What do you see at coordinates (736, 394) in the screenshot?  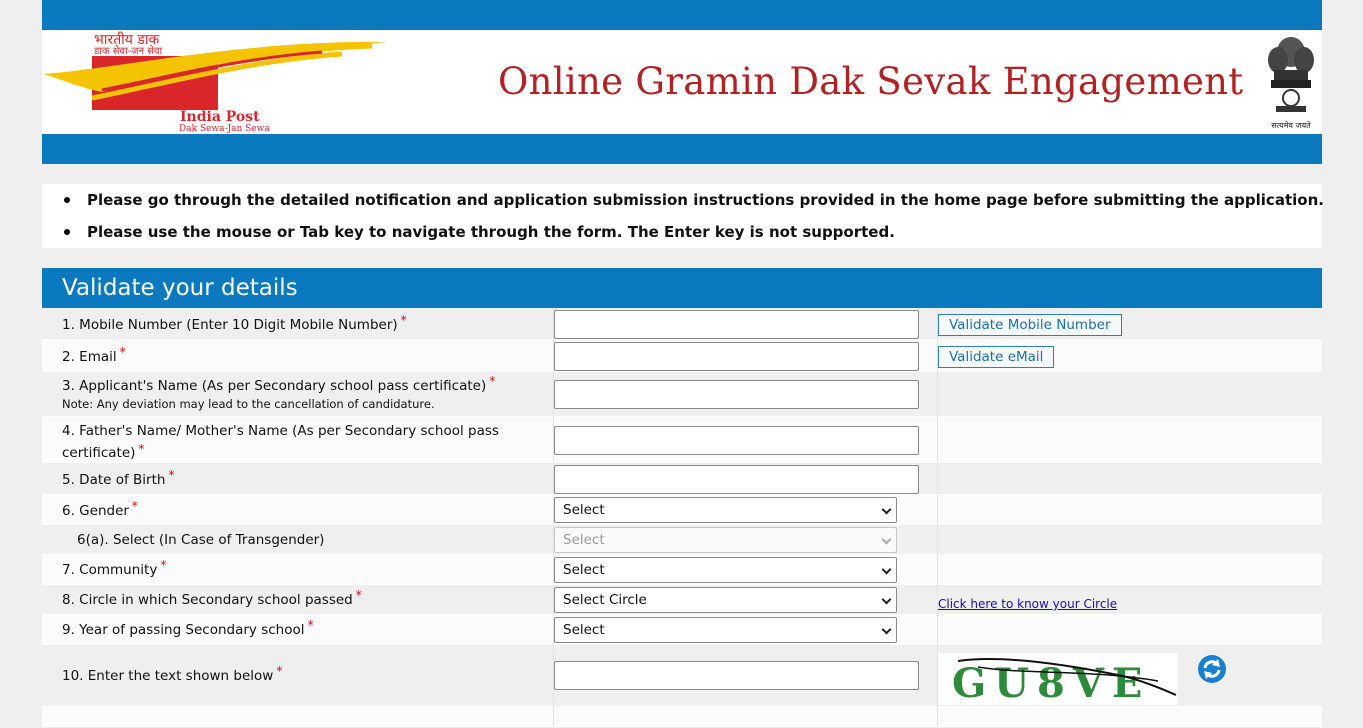 I see `applicant-name-input` at bounding box center [736, 394].